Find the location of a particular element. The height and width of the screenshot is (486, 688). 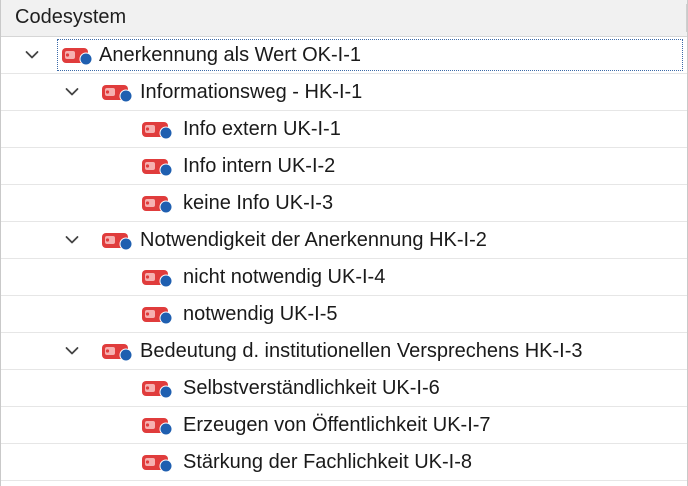

code-label: Info intern UK-I-2 is located at coordinates (259, 166).